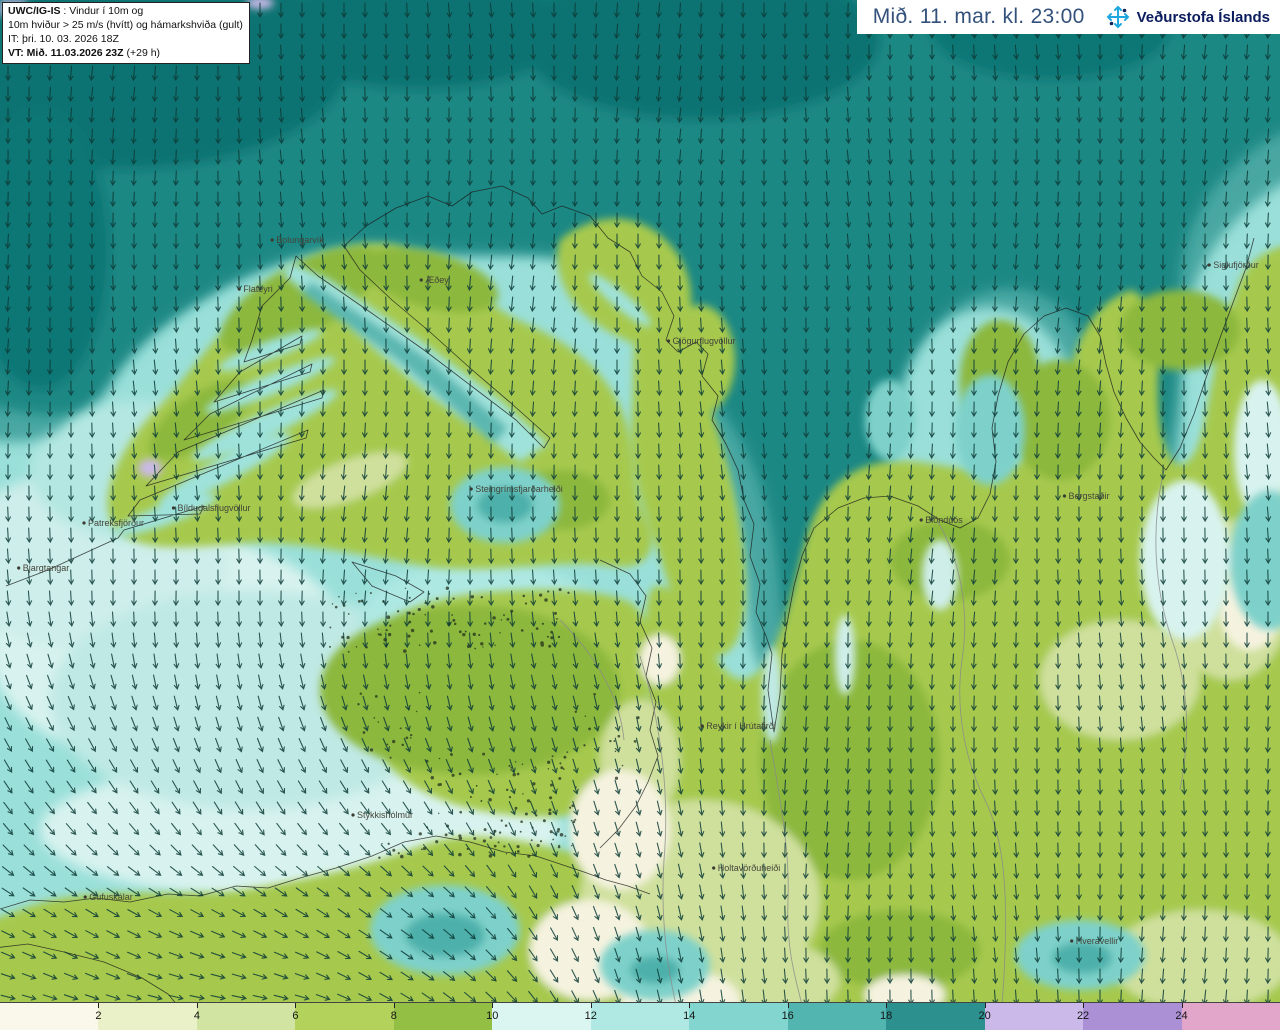 The image size is (1280, 1030). Describe the element at coordinates (886, 1016) in the screenshot. I see `colorbar-tick-label: 18` at that location.